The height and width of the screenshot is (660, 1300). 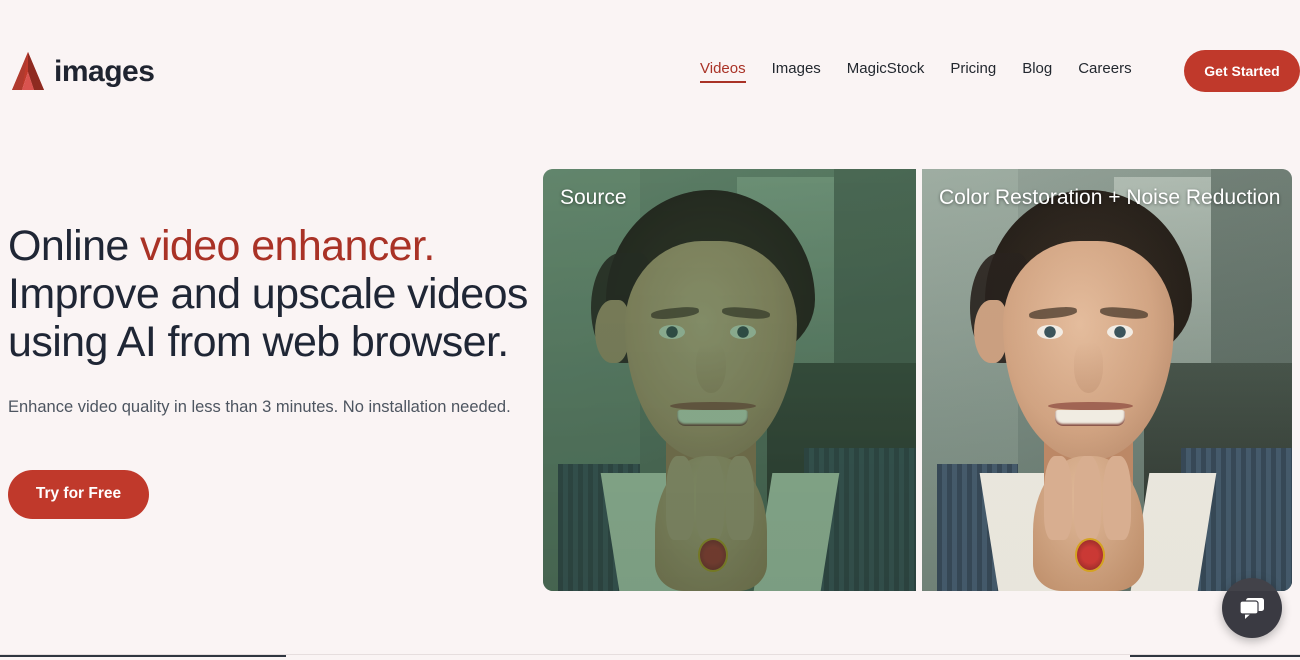 I want to click on source-label: Source, so click(x=593, y=197).